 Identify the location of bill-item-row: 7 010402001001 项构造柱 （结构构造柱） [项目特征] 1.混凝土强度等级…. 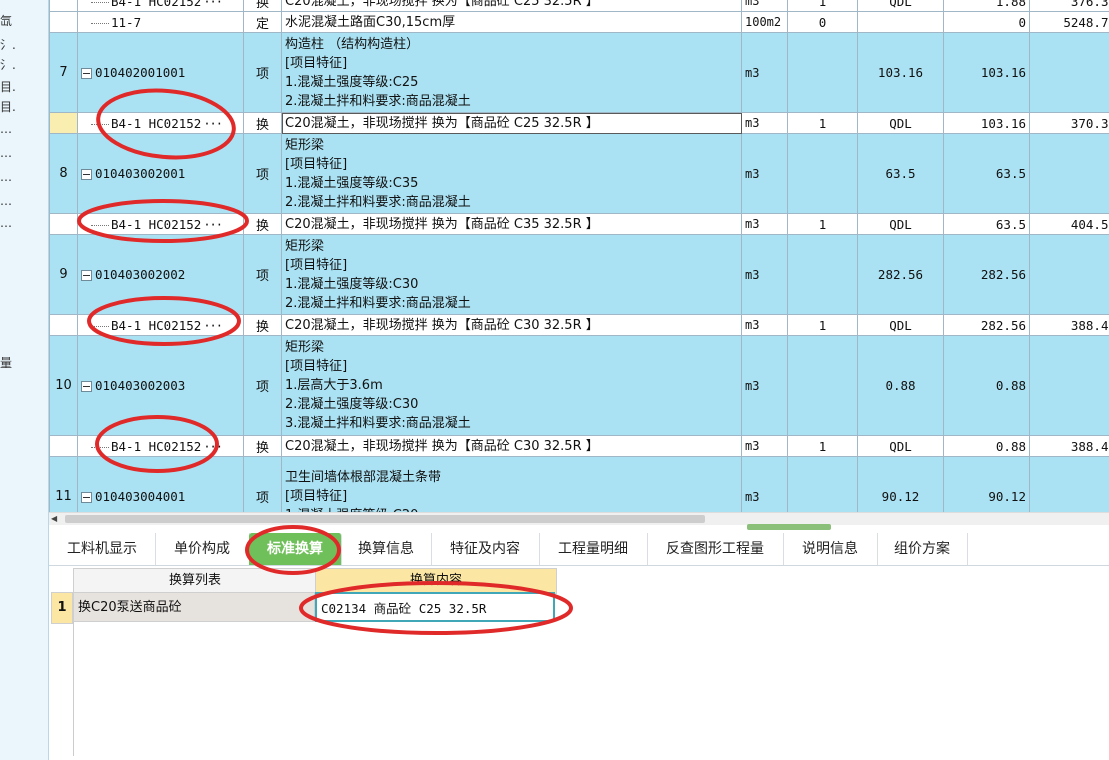
(579, 72).